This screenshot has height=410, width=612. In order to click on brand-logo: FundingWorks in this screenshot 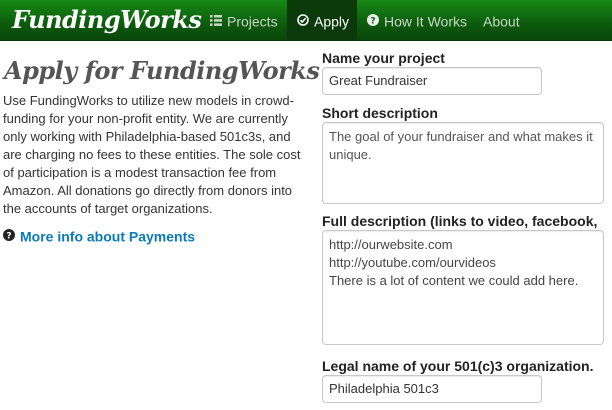, I will do `click(107, 20)`.